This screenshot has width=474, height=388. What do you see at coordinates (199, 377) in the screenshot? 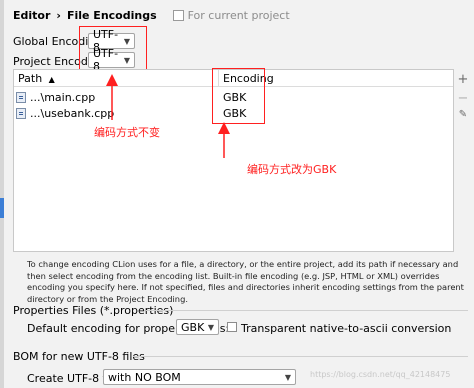
I see `bom-select: with NO BOM ▼` at bounding box center [199, 377].